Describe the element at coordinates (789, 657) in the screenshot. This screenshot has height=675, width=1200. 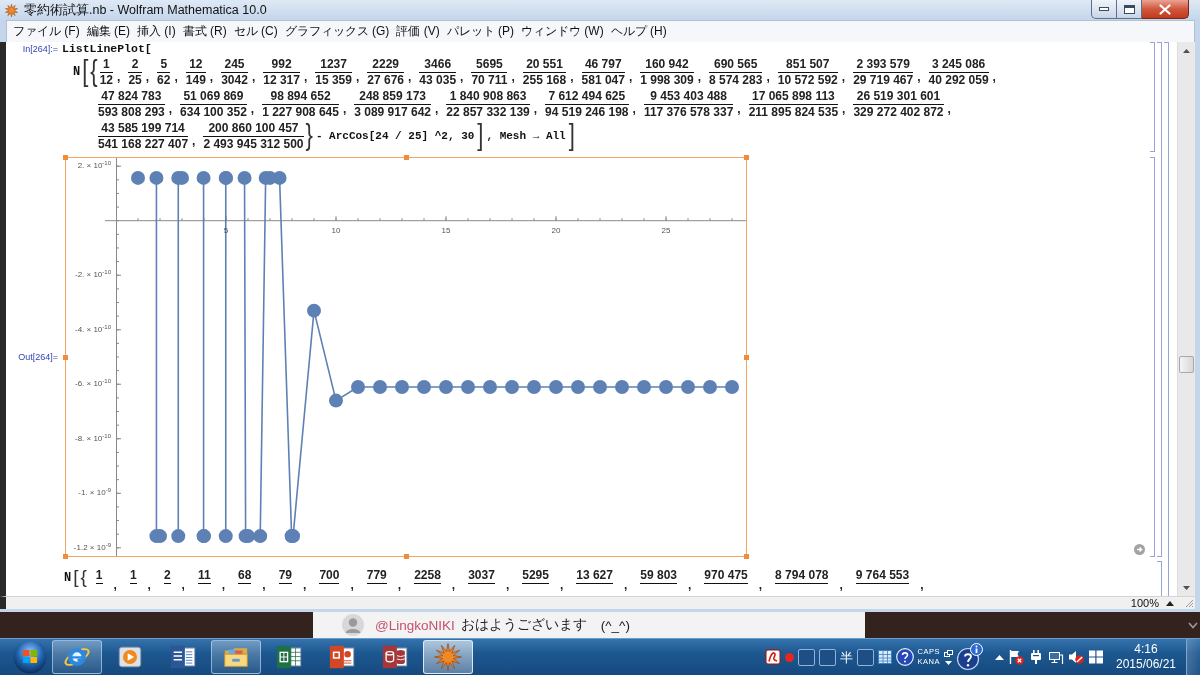
I see `record-dot-icon` at that location.